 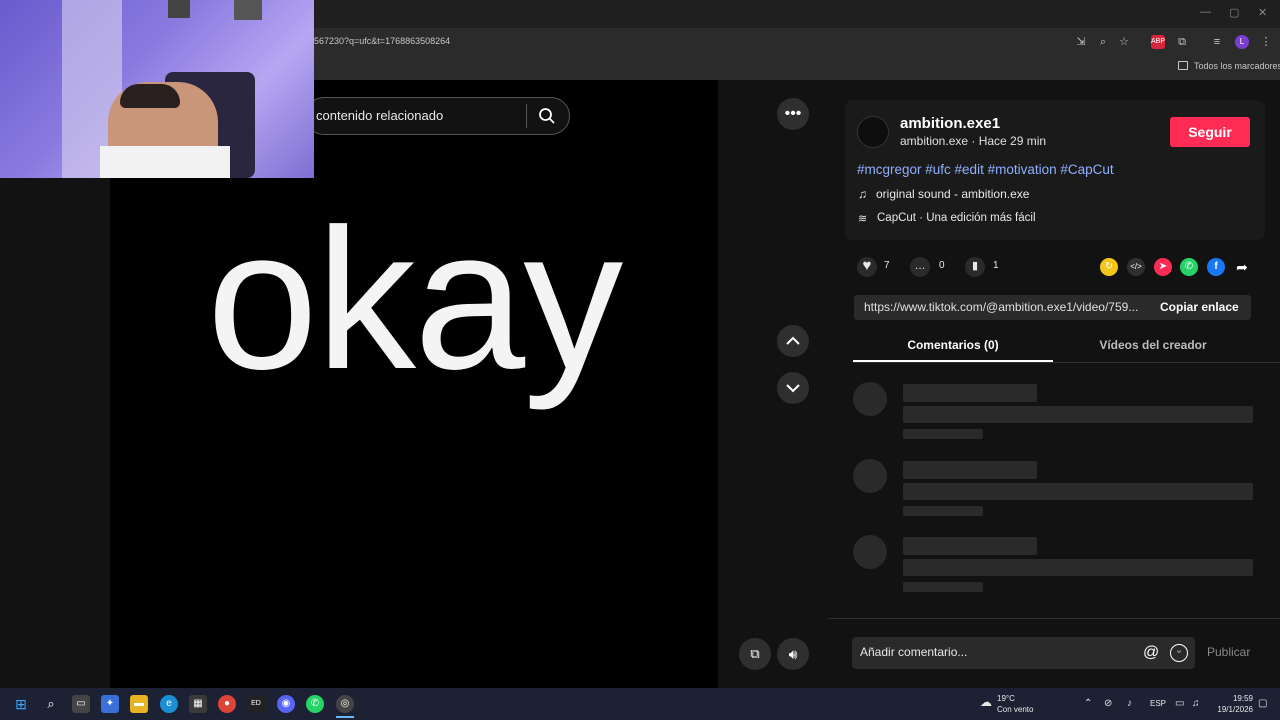 I want to click on repost-icon: ↻, so click(x=1109, y=267).